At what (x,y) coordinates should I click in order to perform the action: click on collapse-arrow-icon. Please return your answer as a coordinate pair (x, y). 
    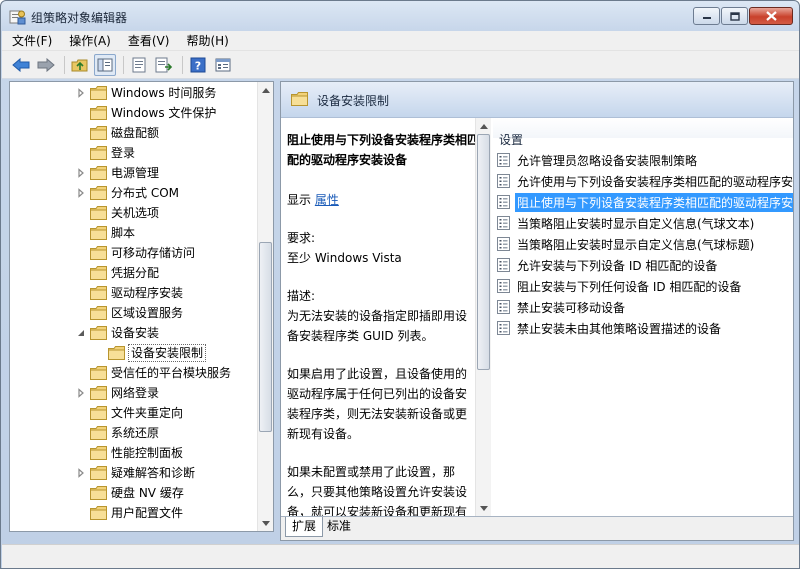
    Looking at the image, I should click on (81, 333).